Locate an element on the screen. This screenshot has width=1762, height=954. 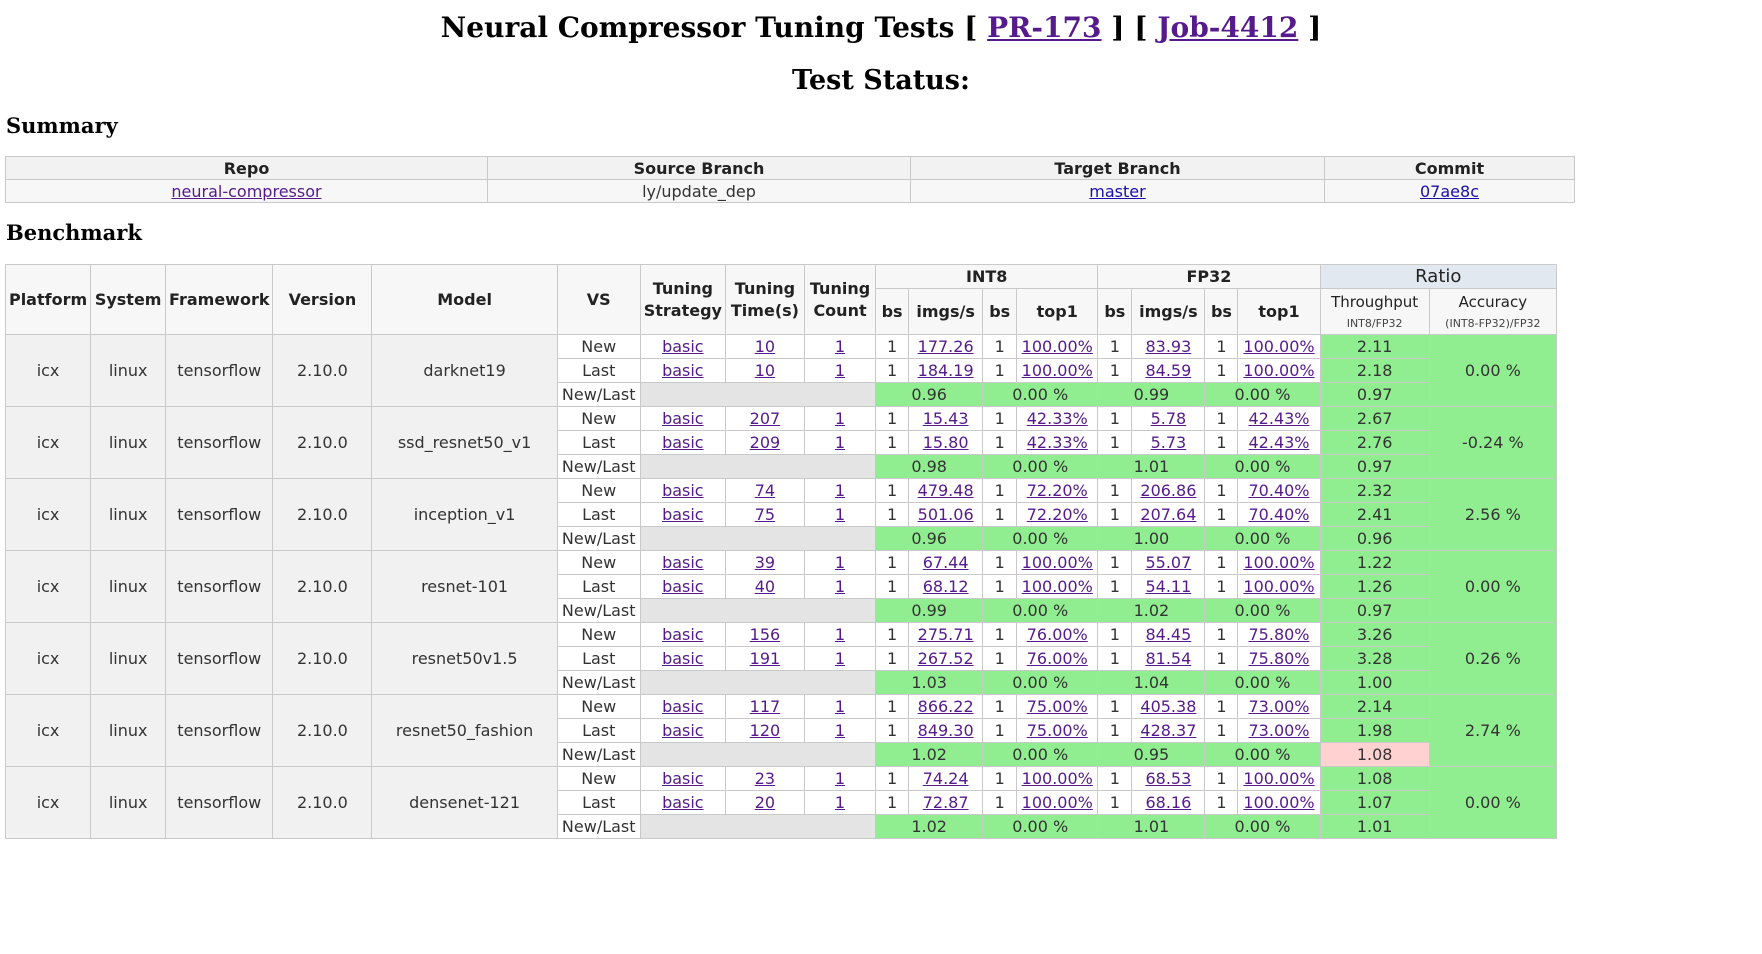
commit-link: 07ae8c is located at coordinates (1449, 191).